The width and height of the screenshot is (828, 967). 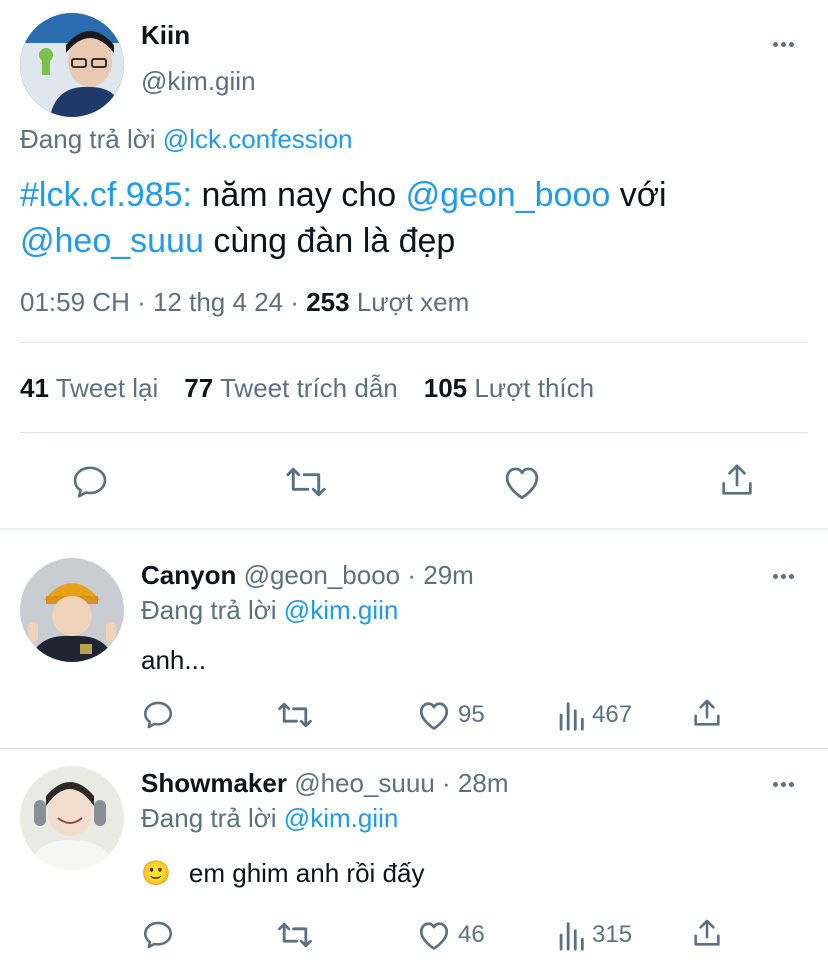 What do you see at coordinates (106, 195) in the screenshot?
I see `hashtag-link: #lck.cf.985:` at bounding box center [106, 195].